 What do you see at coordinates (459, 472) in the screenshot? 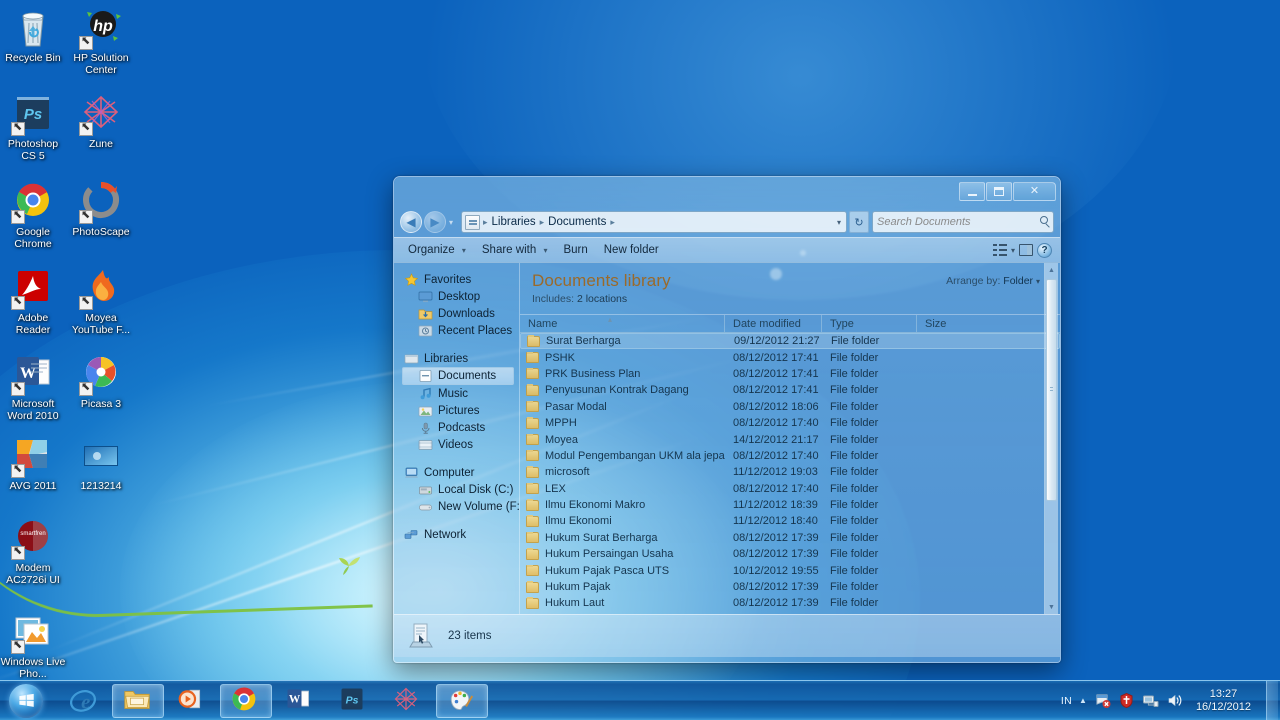
I see `nav-item-computer: Computer` at bounding box center [459, 472].